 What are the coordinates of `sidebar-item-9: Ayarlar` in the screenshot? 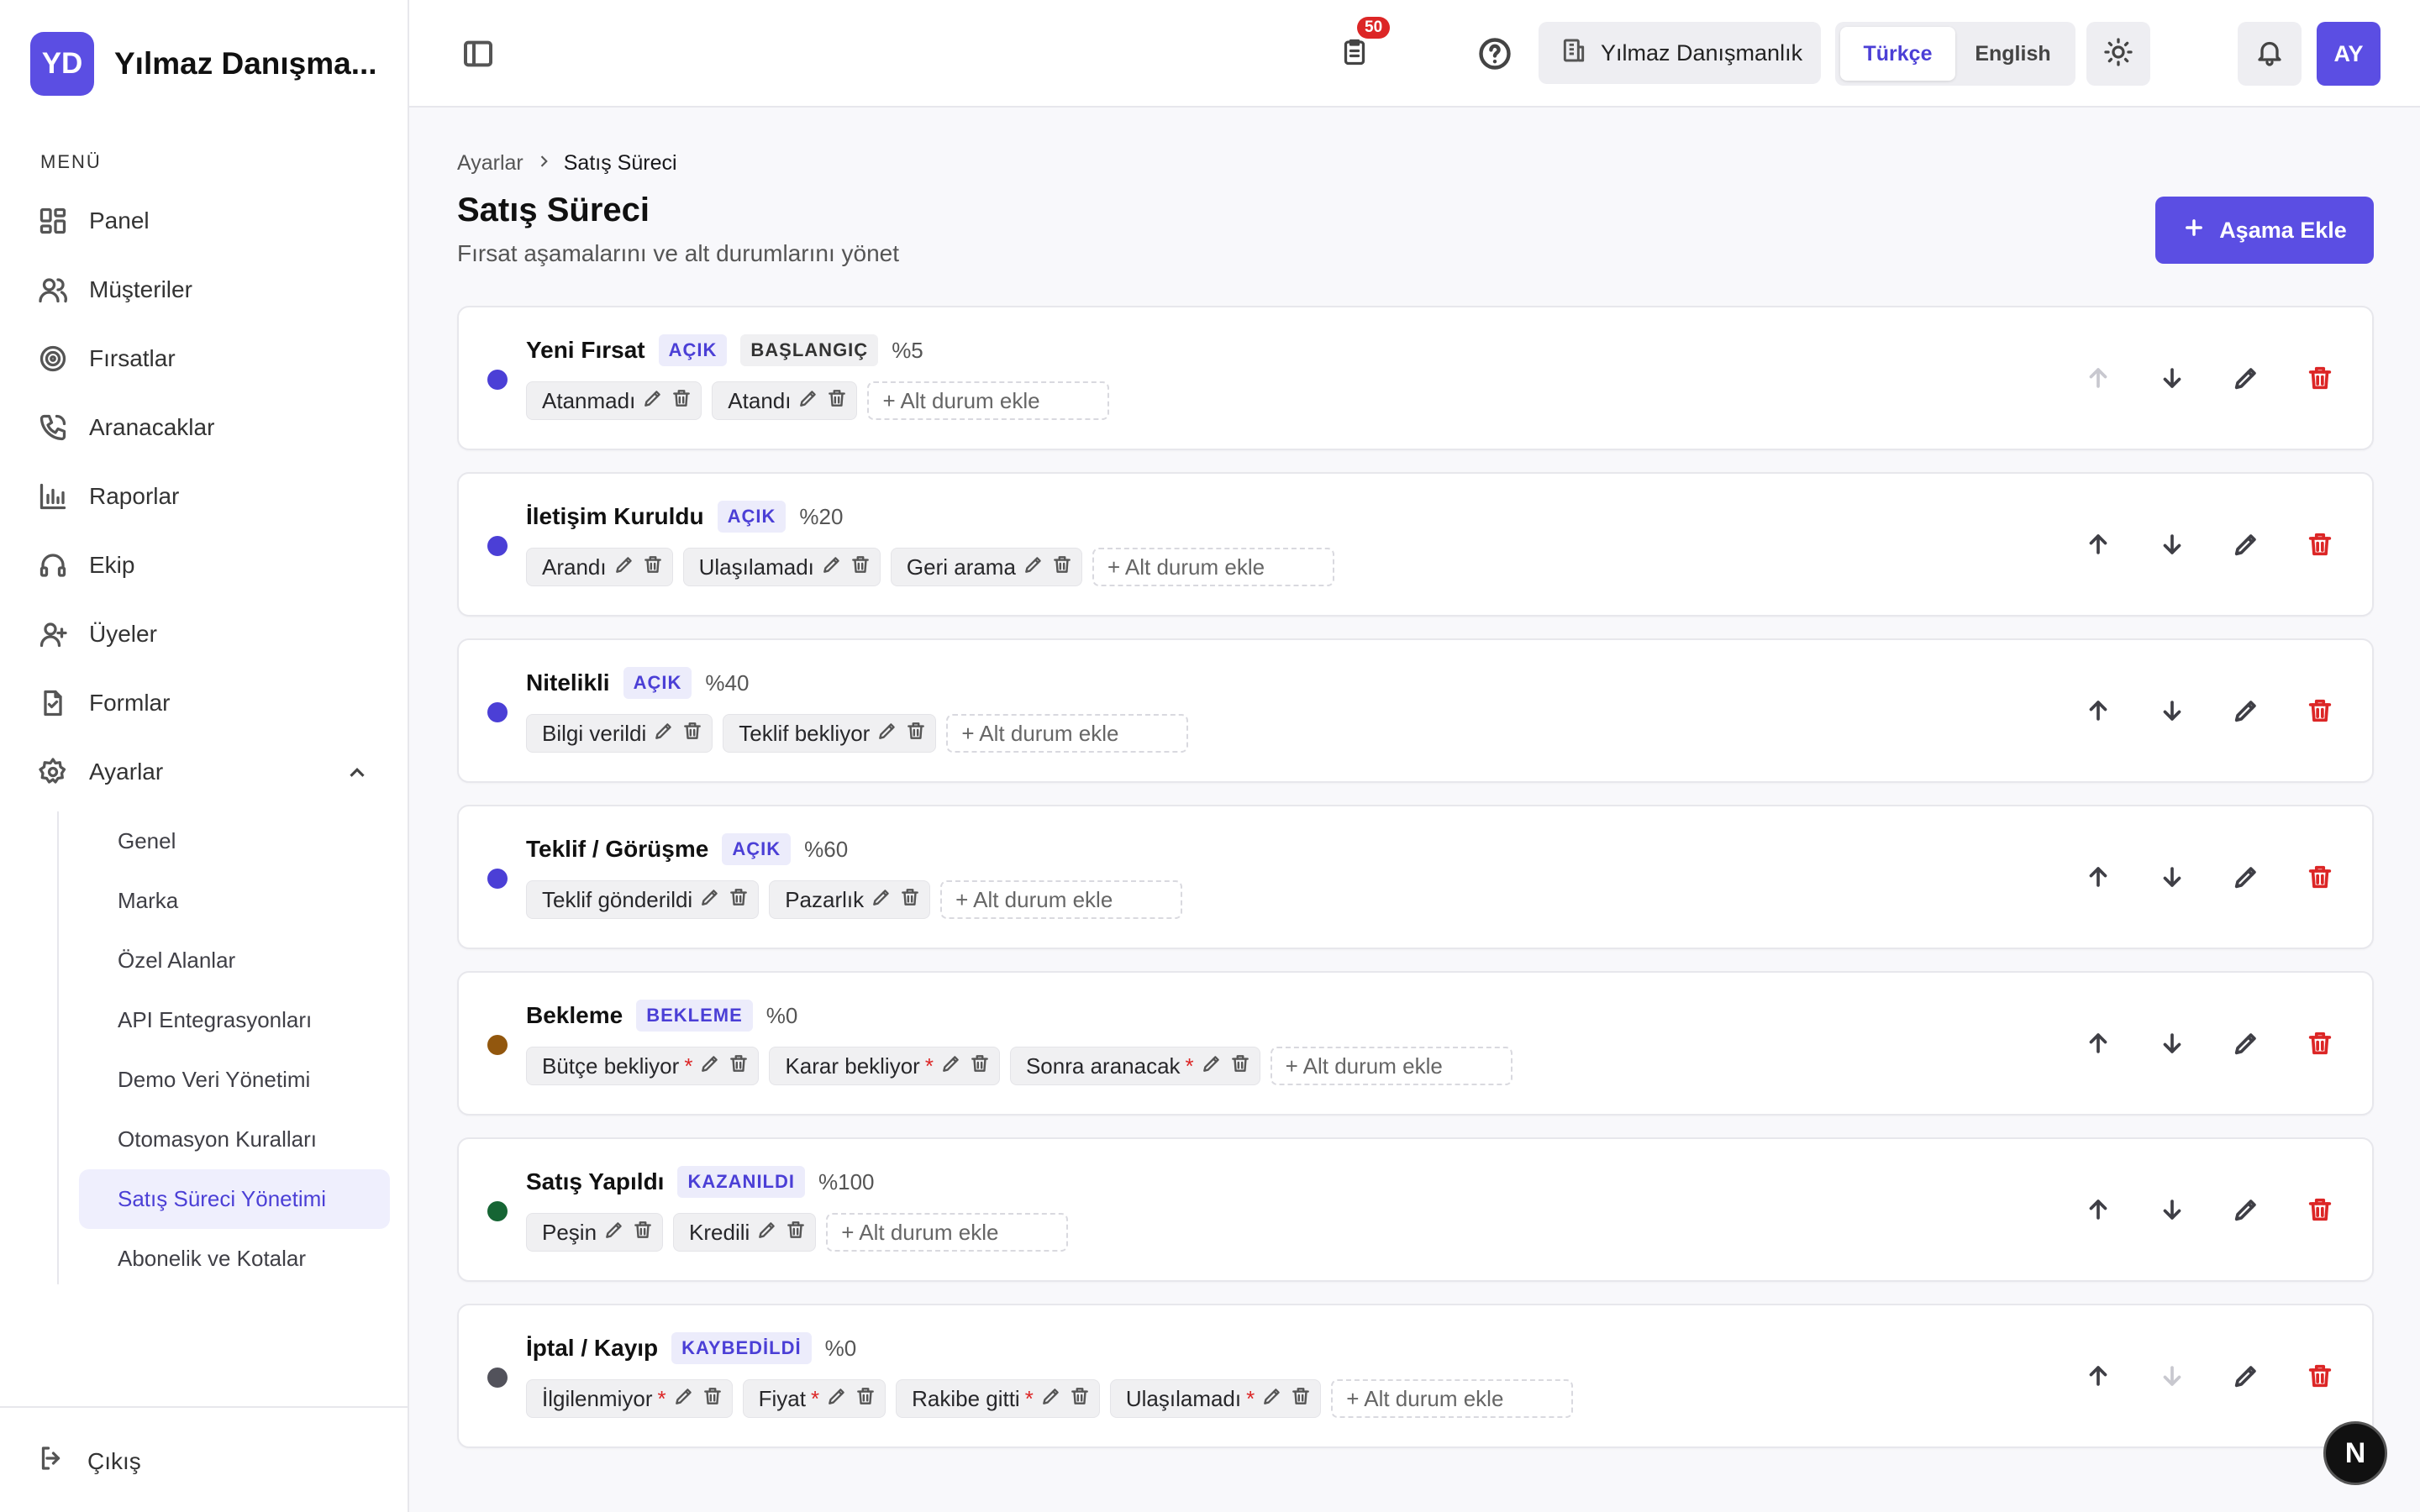 It's located at (209, 772).